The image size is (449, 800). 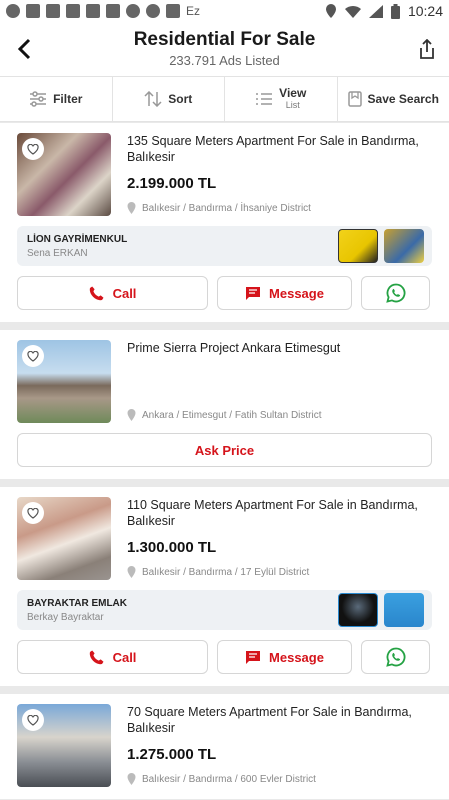 I want to click on listing-location: Balıkesir / Bandırma / İhsaniye District, so click(x=279, y=208).